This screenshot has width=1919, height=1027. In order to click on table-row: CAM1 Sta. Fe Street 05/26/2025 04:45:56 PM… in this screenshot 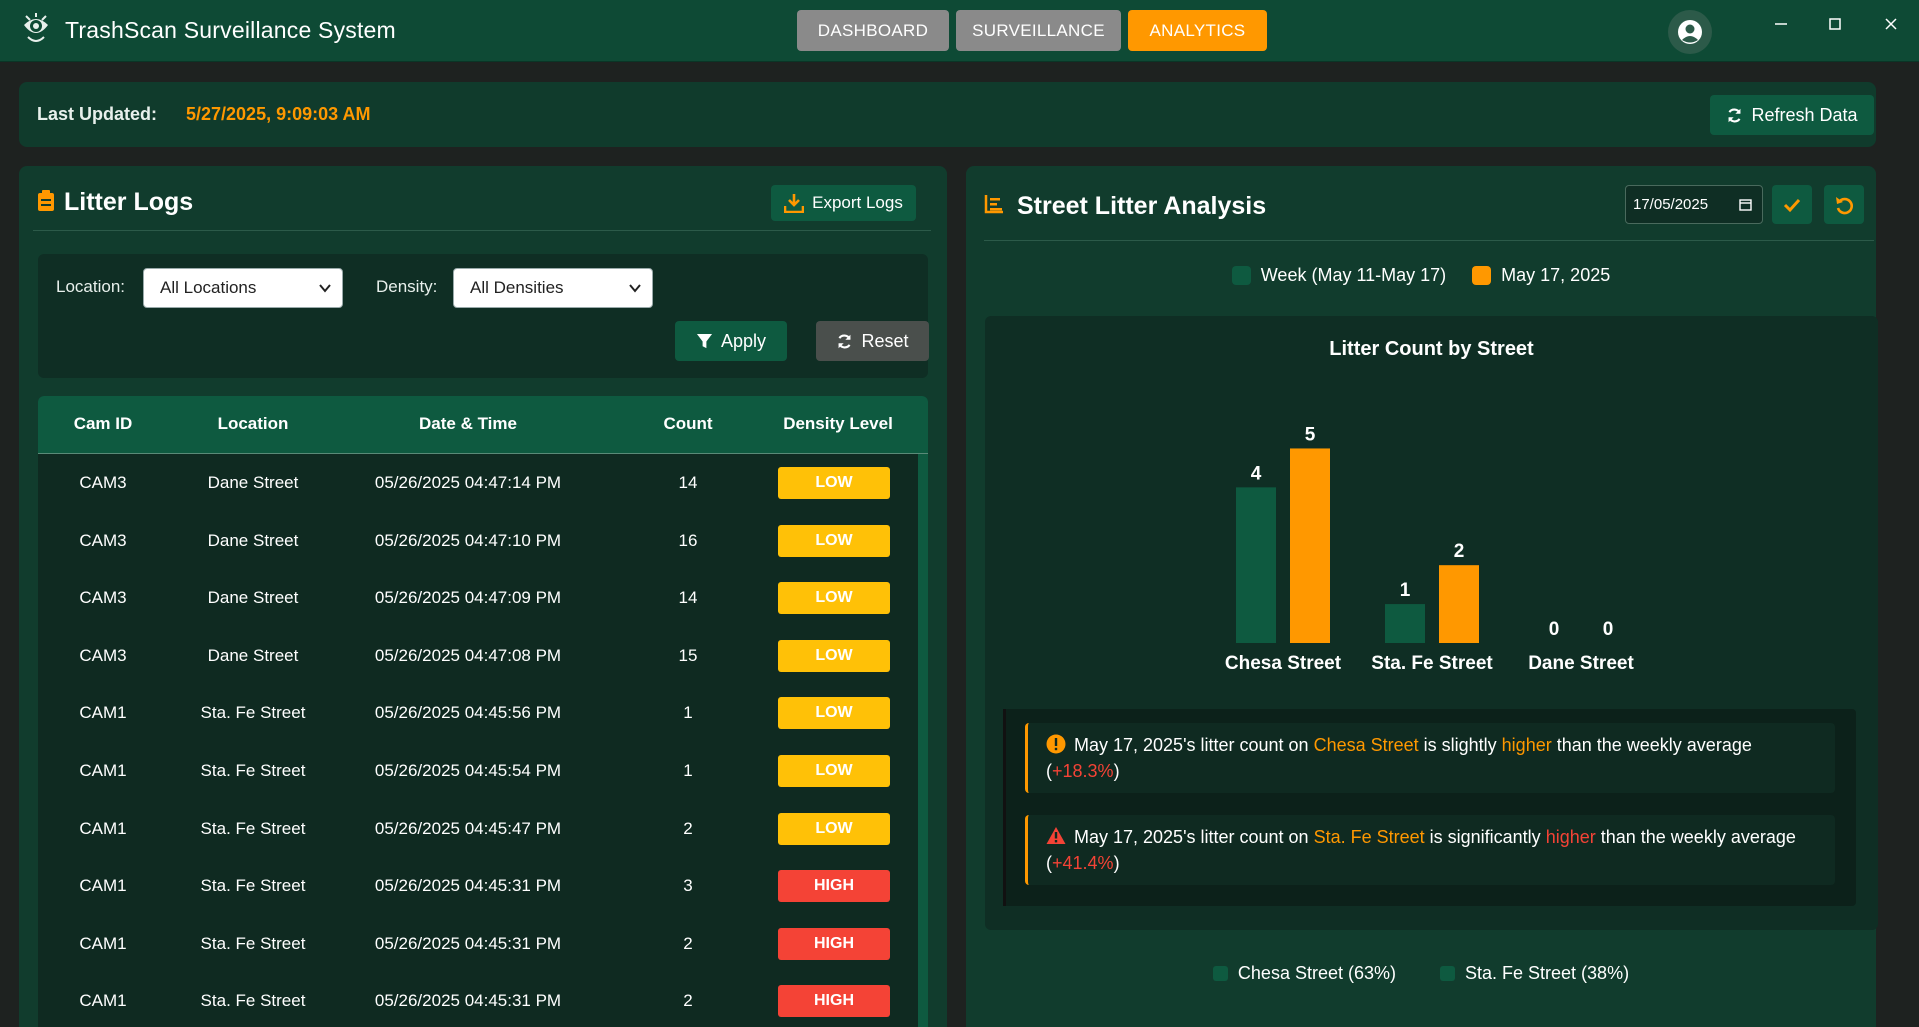, I will do `click(478, 713)`.